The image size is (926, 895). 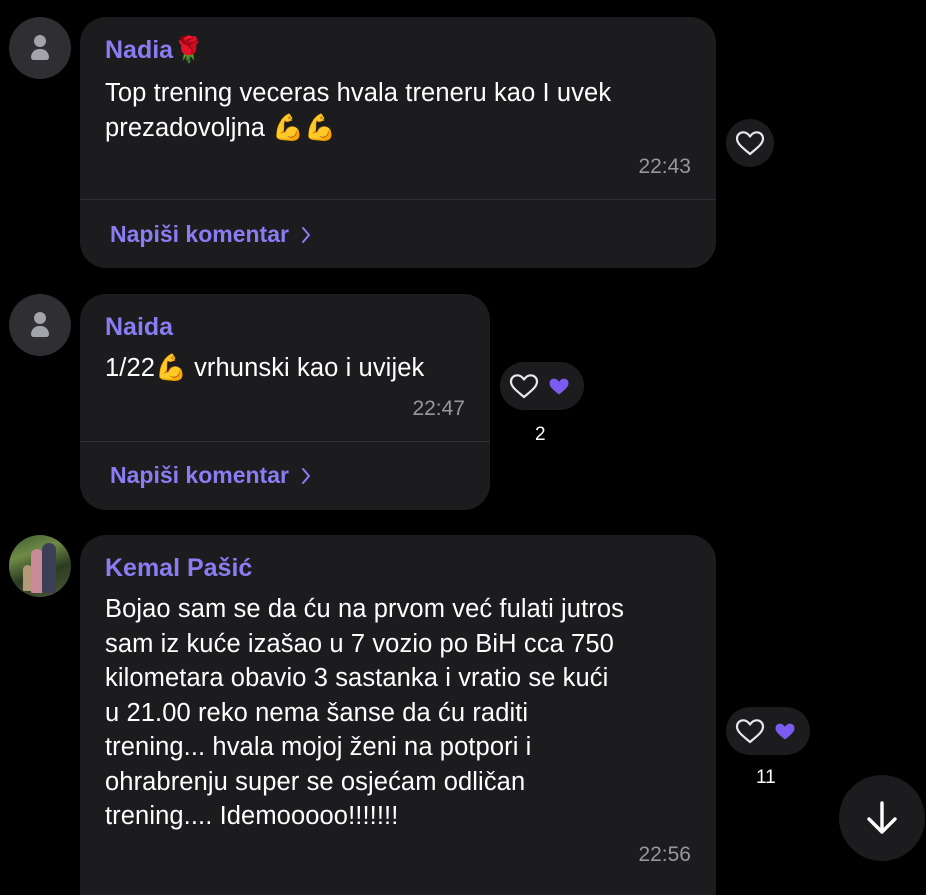 What do you see at coordinates (265, 368) in the screenshot?
I see `message-text: 1/22💪 vrhunski kao i uvijek` at bounding box center [265, 368].